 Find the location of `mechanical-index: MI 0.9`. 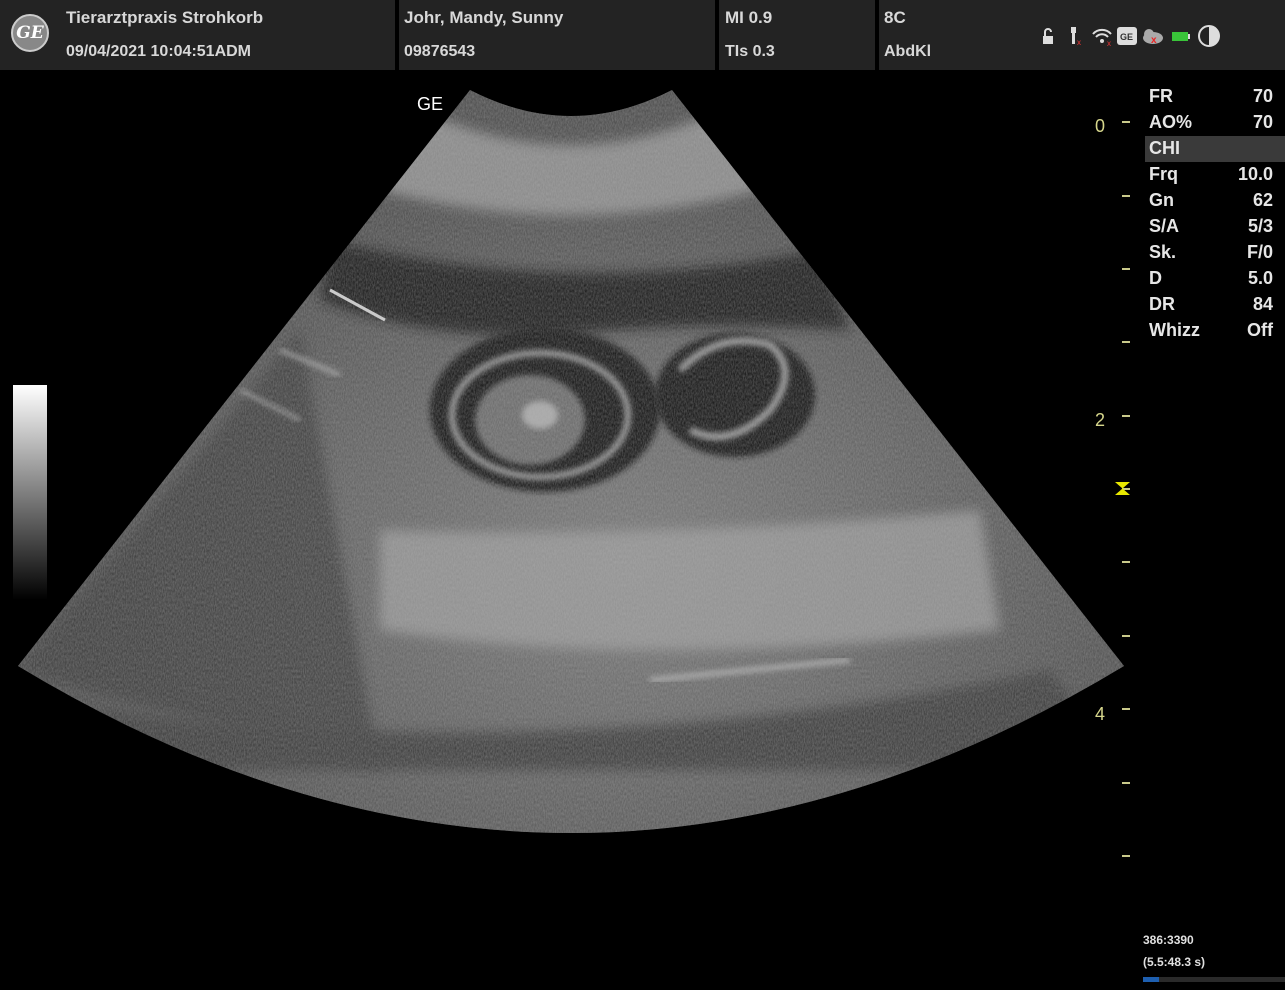

mechanical-index: MI 0.9 is located at coordinates (749, 17).